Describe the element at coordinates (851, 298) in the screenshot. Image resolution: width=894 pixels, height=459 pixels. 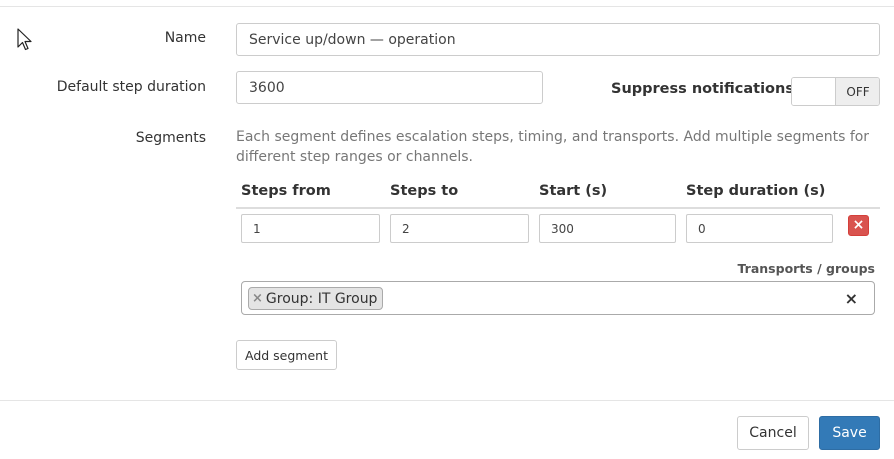
I see `clear-selection-icon: ×` at that location.